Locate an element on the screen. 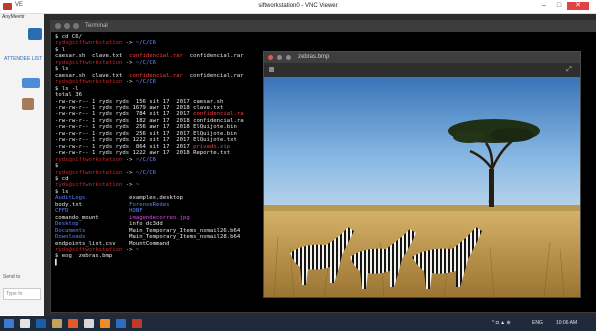 This screenshot has width=596, height=331. terminal-segment: examples.desktop is located at coordinates (181, 198).